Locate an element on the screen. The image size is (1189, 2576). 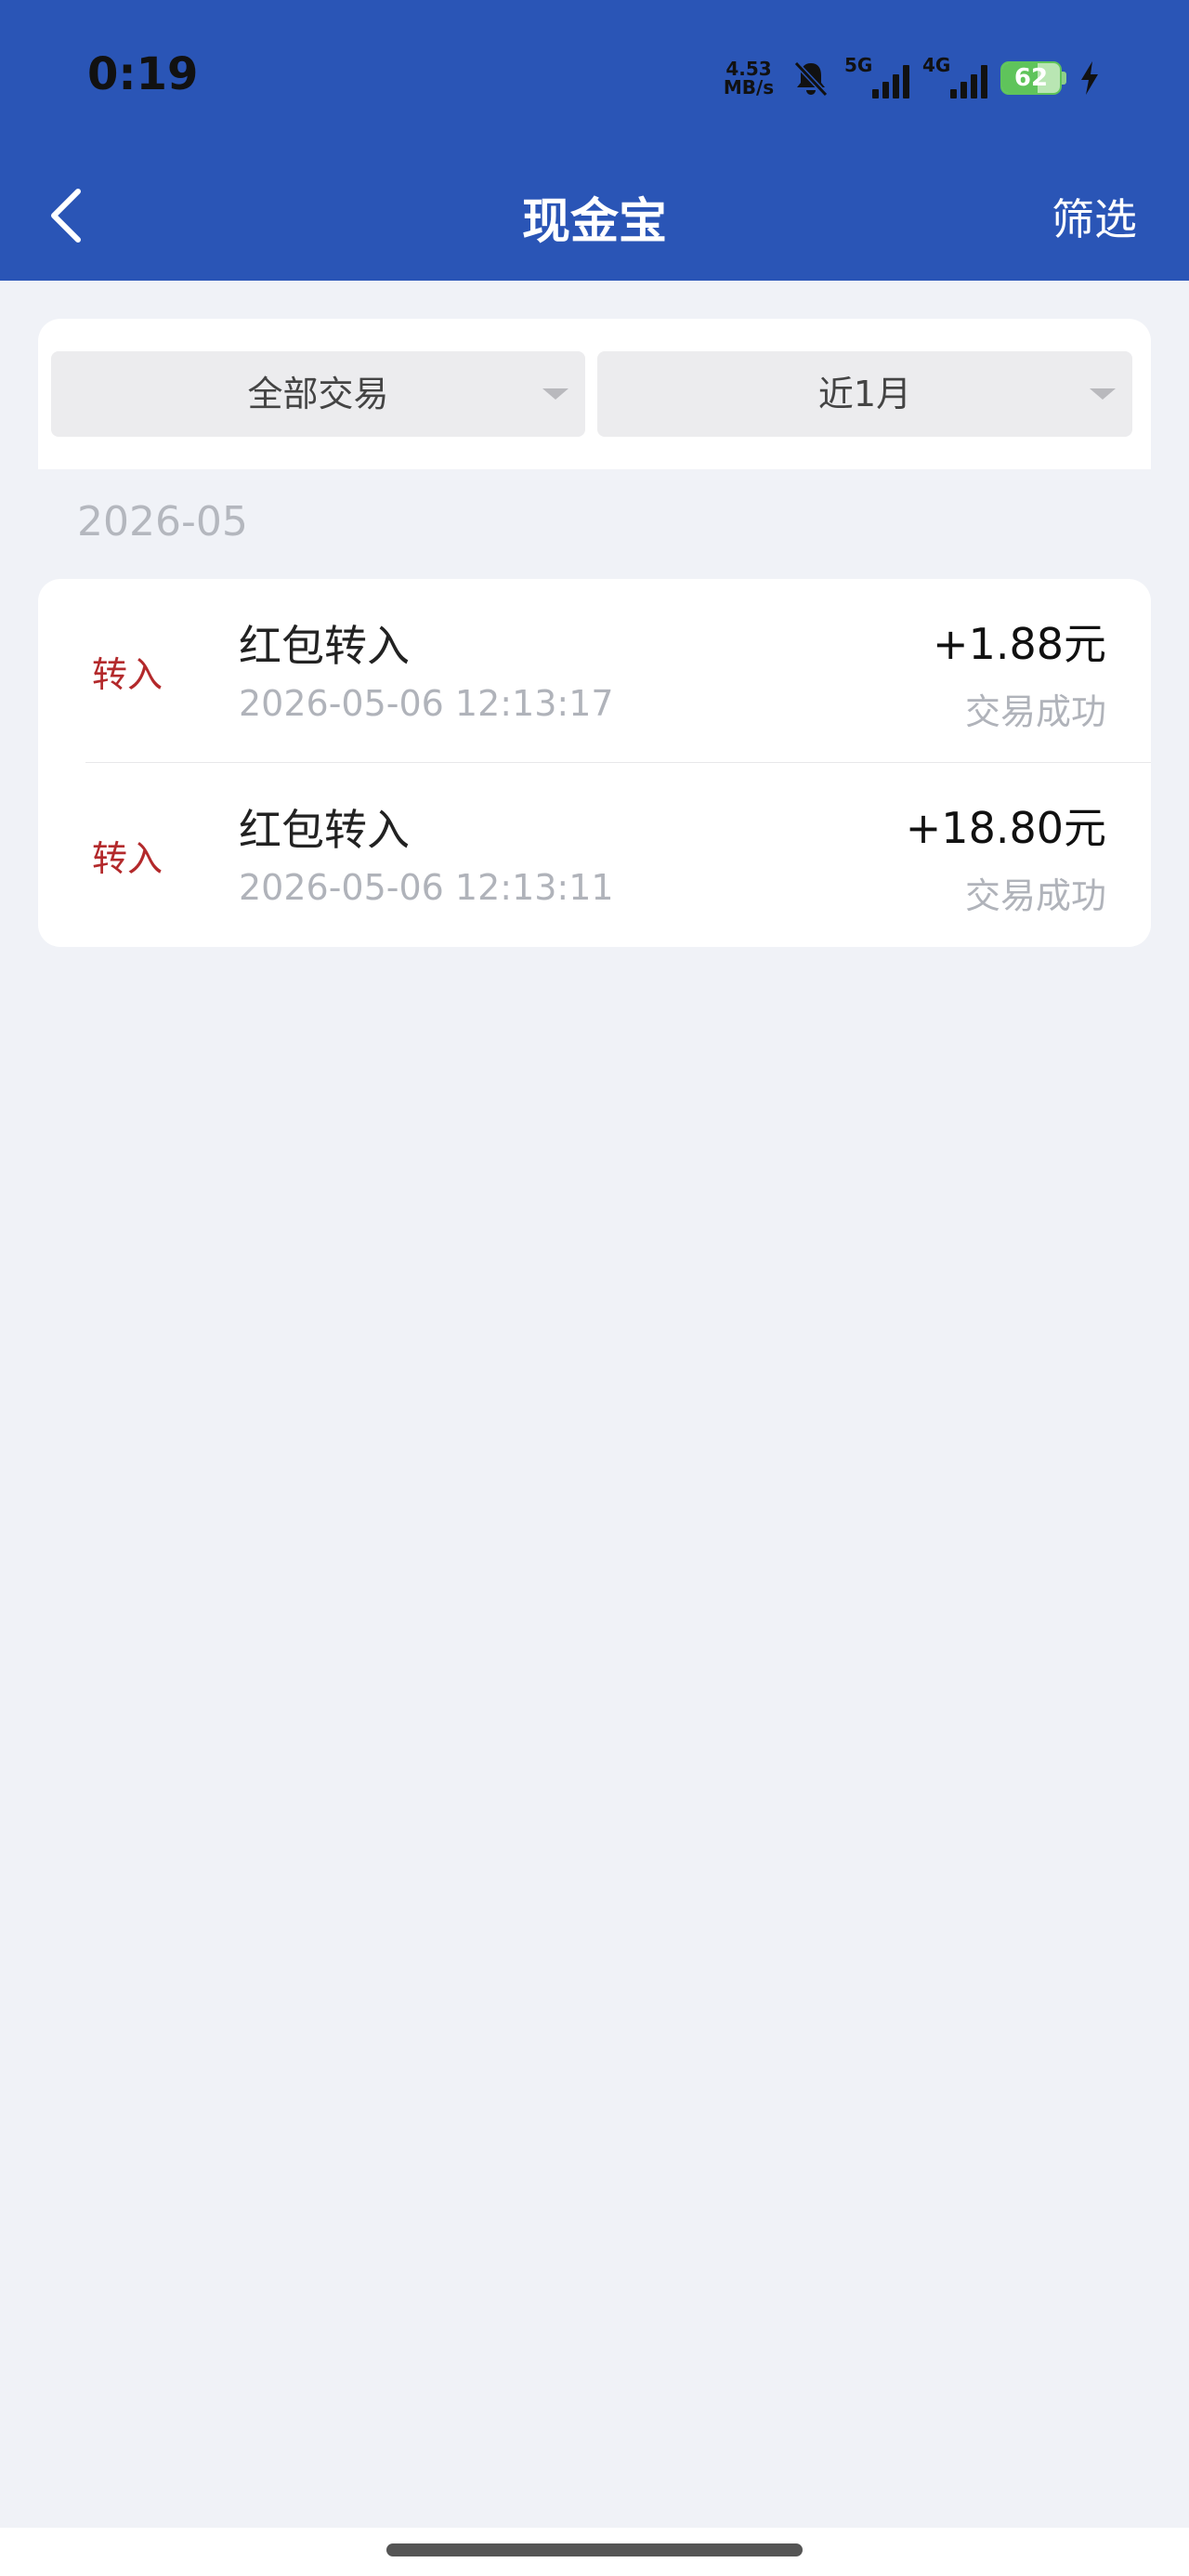
status-time: 0:19 is located at coordinates (143, 74).